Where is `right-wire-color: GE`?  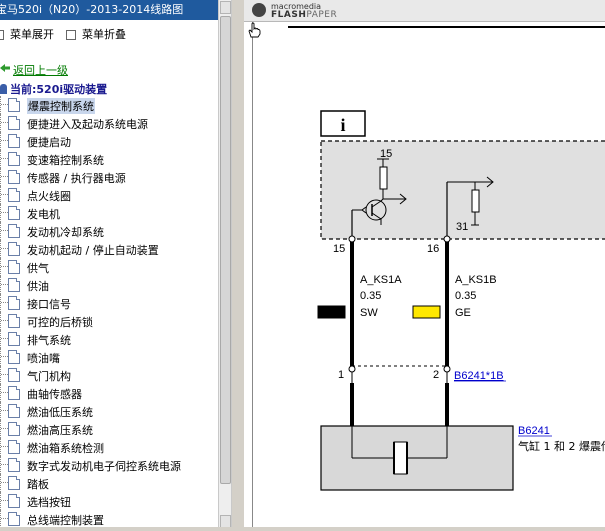
right-wire-color: GE is located at coordinates (463, 313).